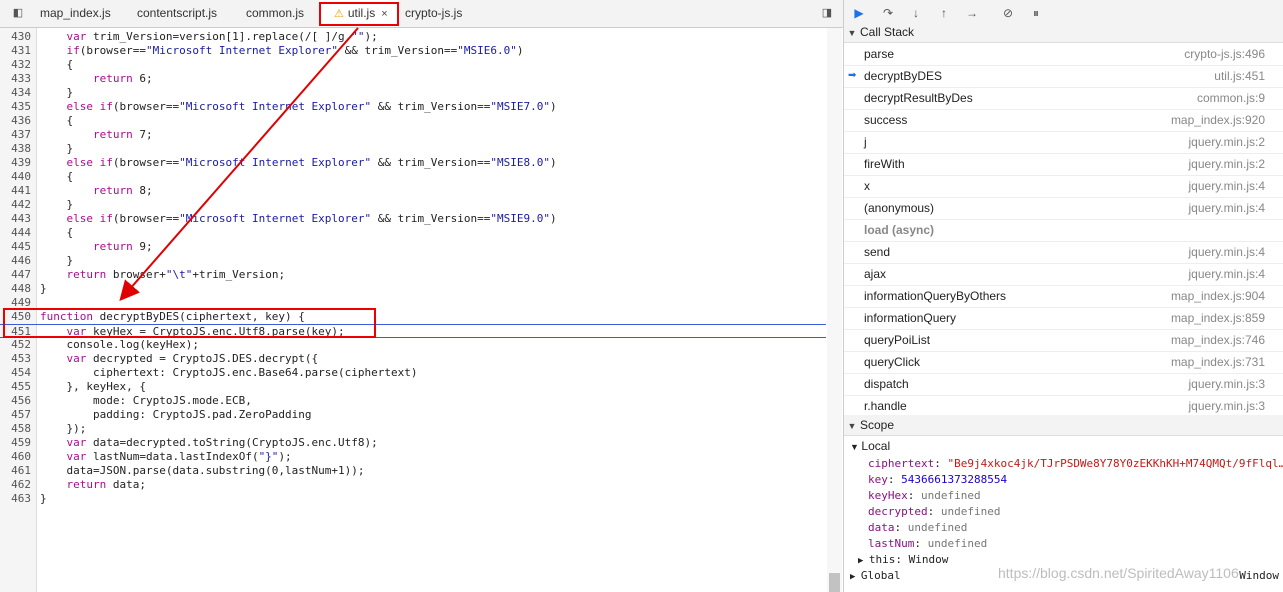 This screenshot has width=1283, height=592. Describe the element at coordinates (15, 499) in the screenshot. I see `line-number: 463` at that location.